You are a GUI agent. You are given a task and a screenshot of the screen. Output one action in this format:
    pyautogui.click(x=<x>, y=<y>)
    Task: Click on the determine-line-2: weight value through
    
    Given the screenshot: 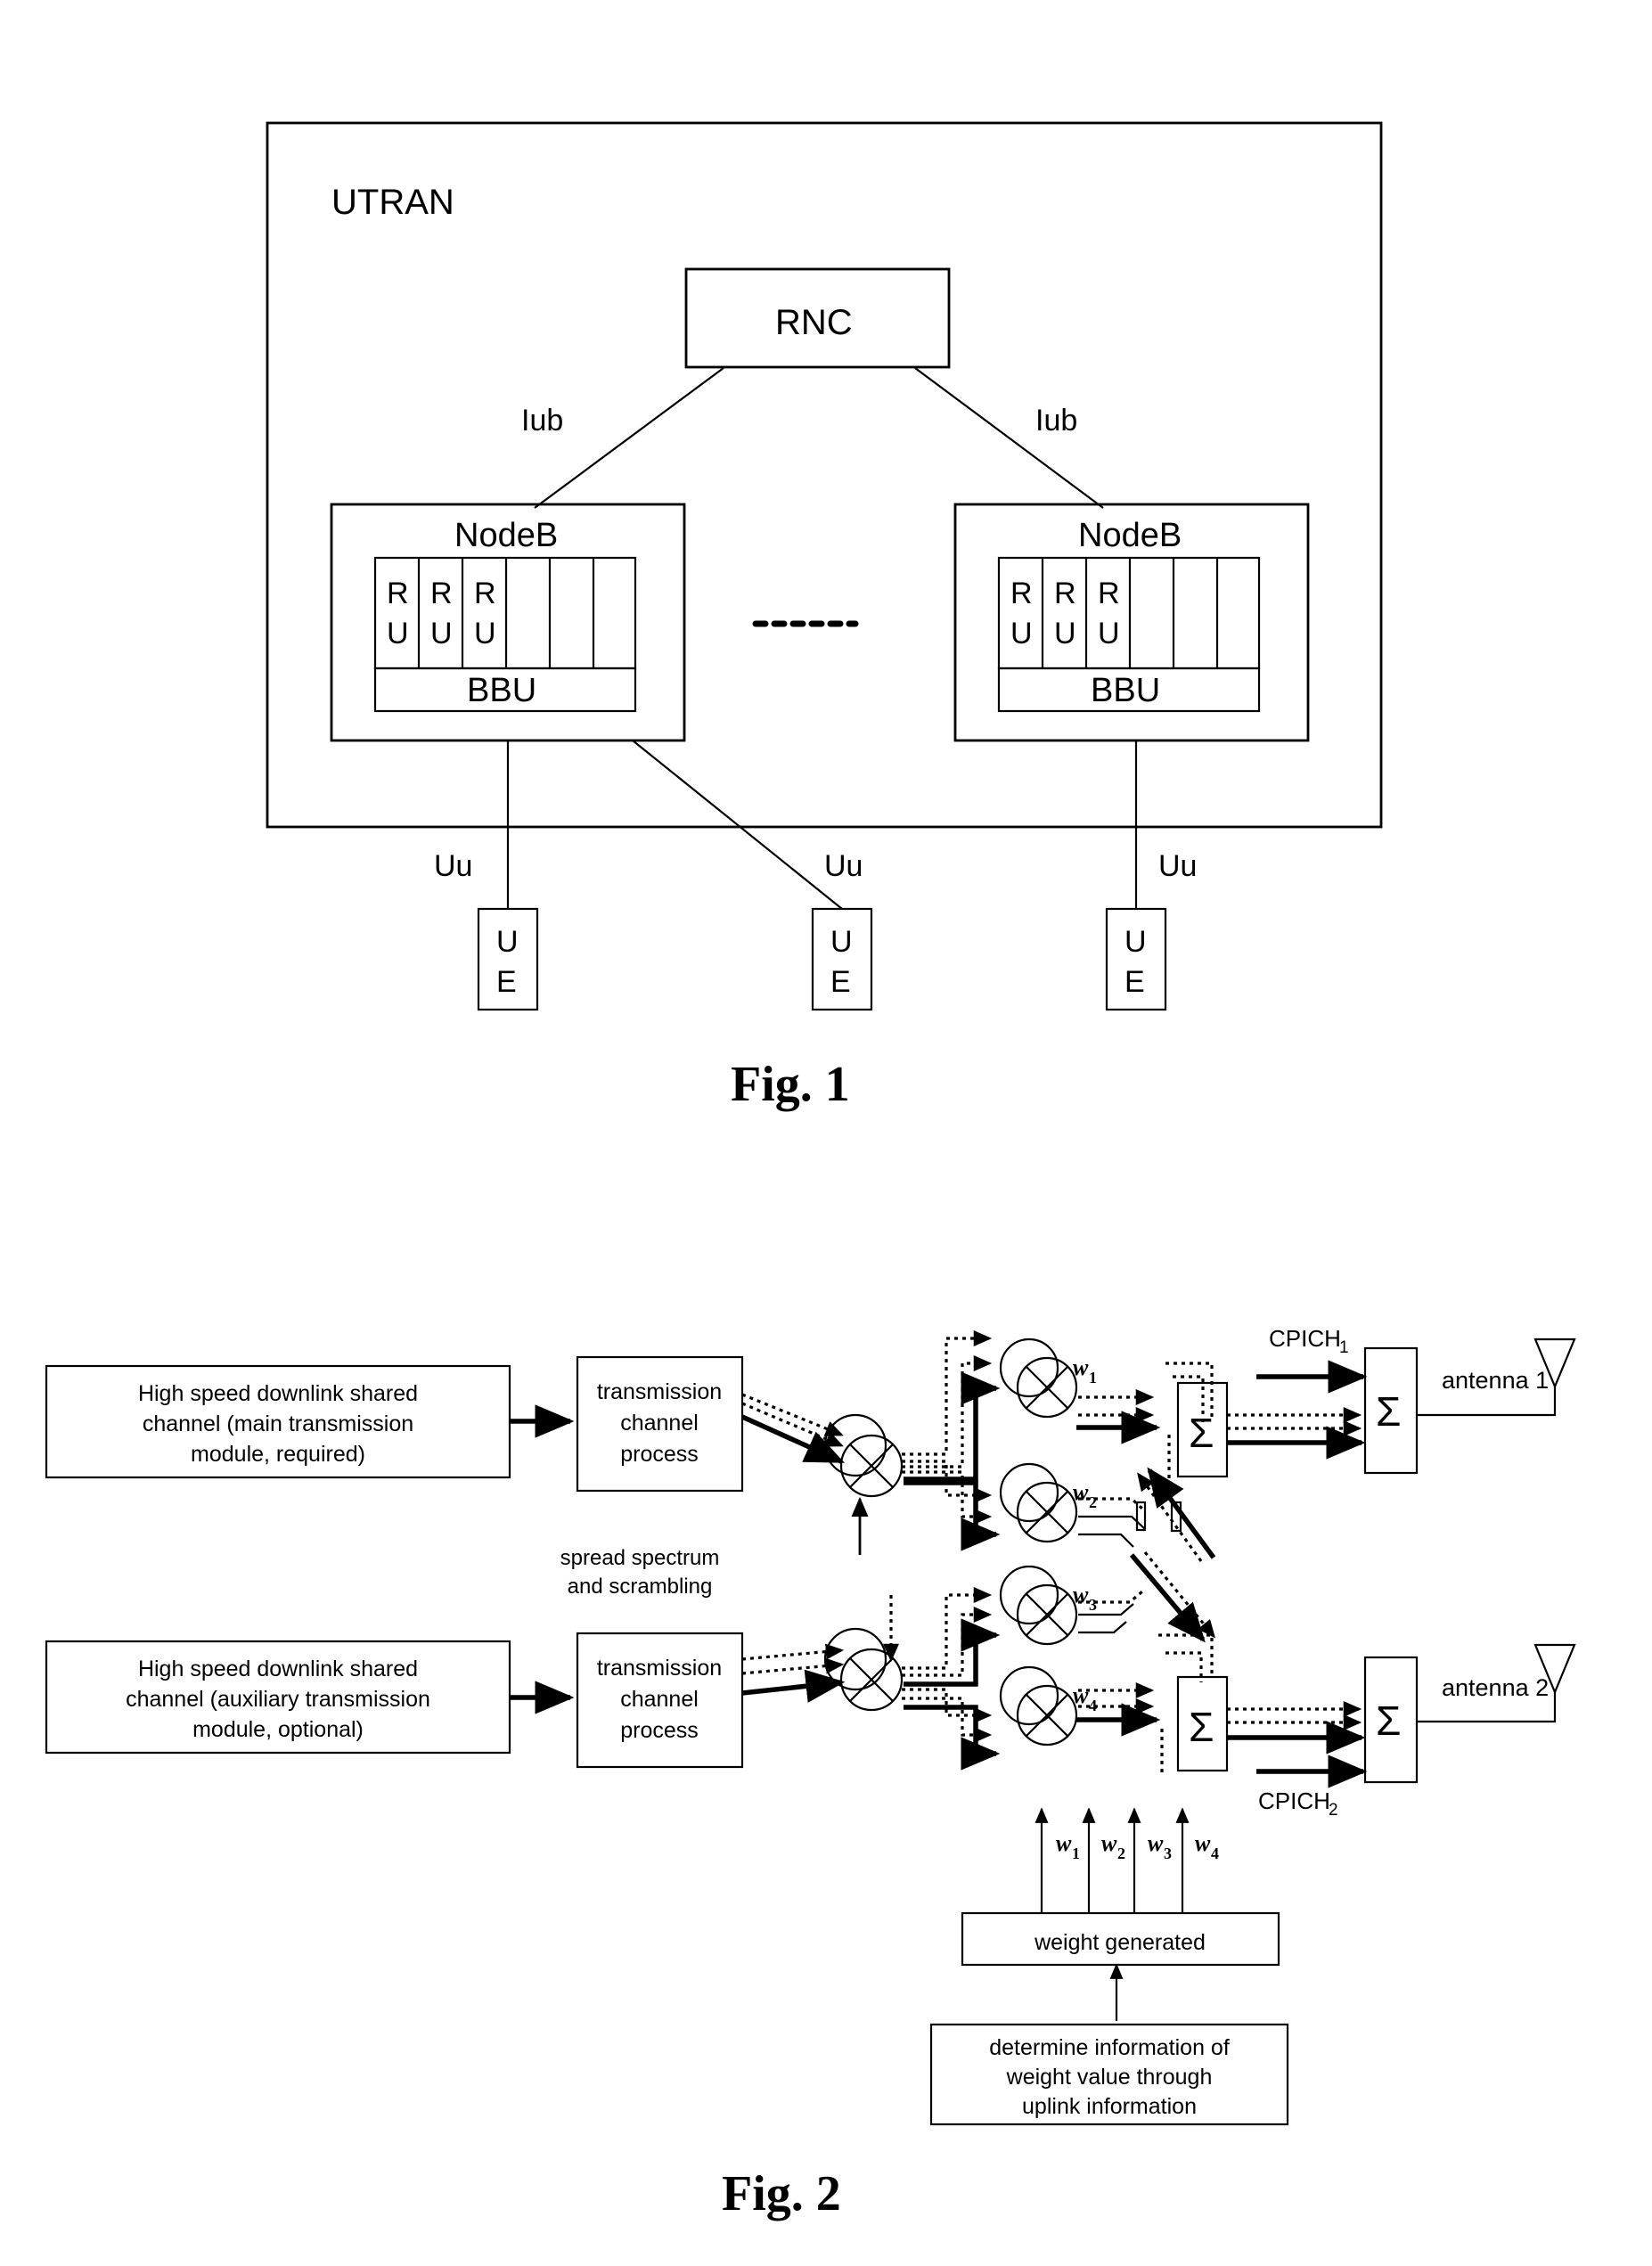 What is the action you would take?
    pyautogui.click(x=1110, y=2077)
    